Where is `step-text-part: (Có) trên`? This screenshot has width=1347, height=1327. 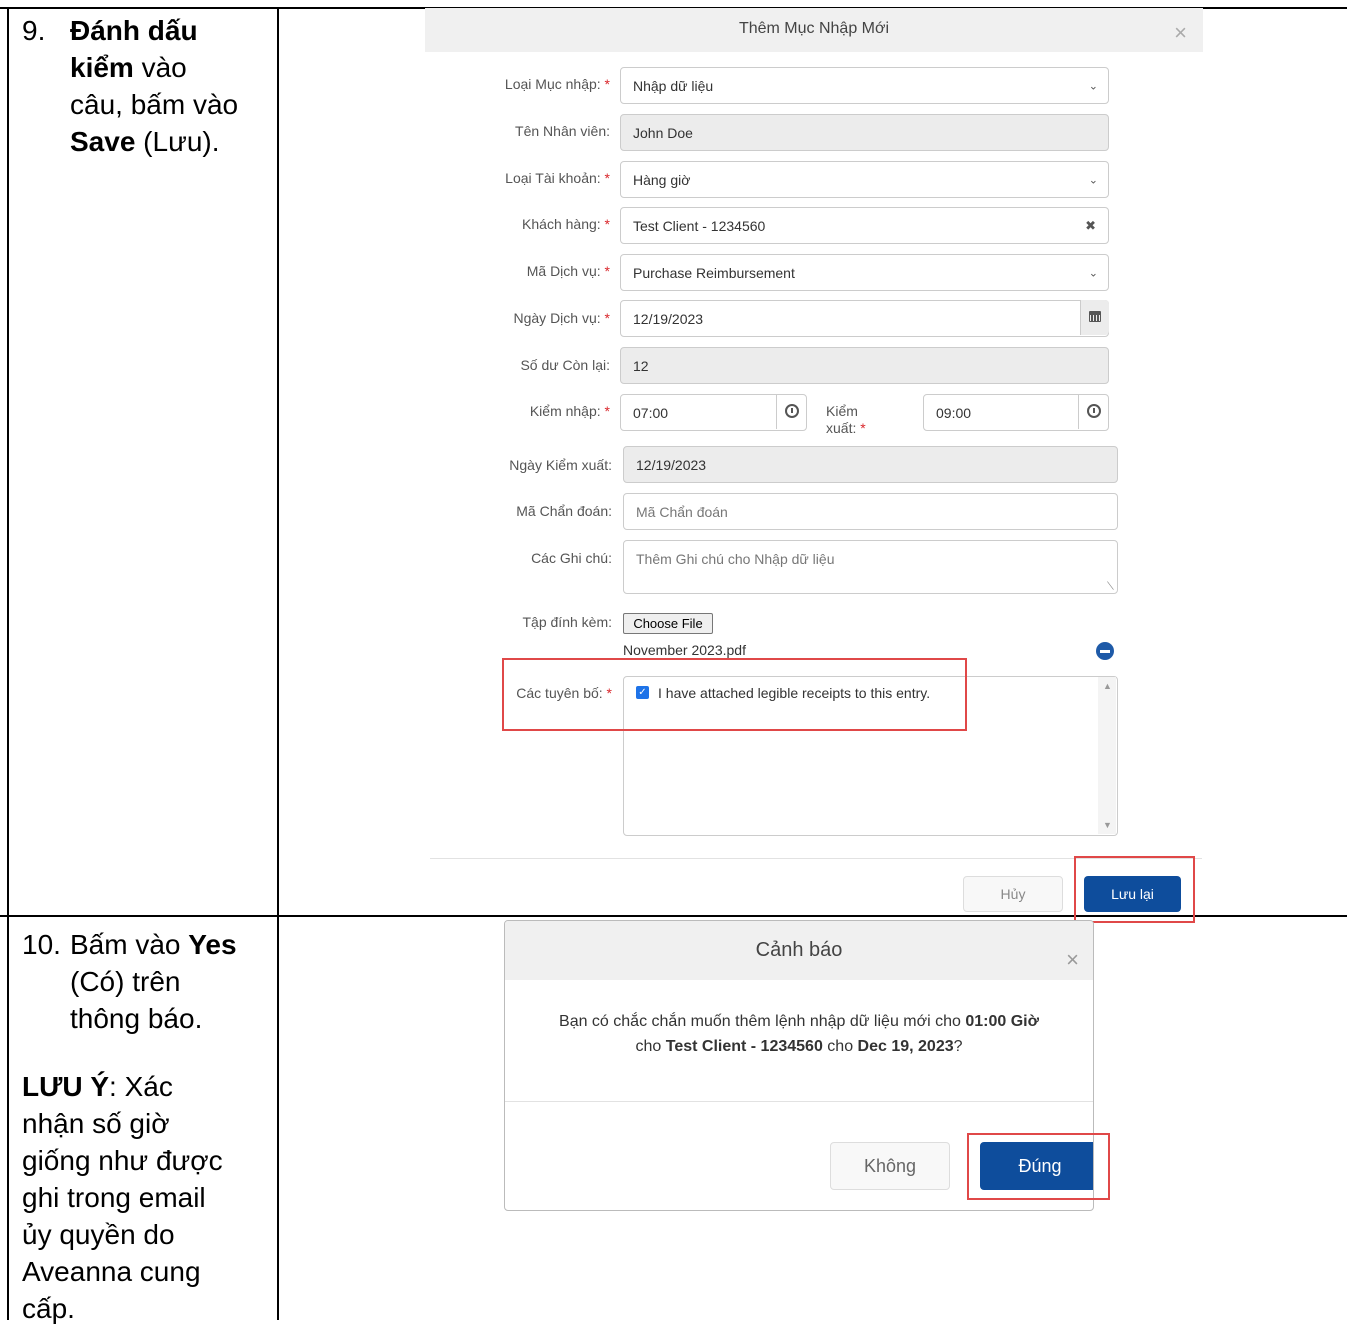
step-text-part: (Có) trên is located at coordinates (125, 981).